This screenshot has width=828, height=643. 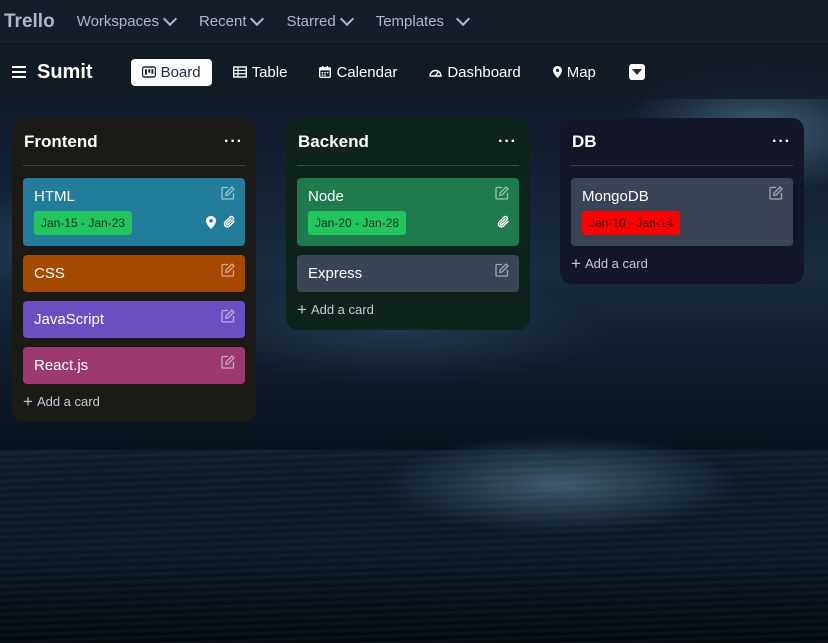 What do you see at coordinates (65, 72) in the screenshot?
I see `board-title: Sumit` at bounding box center [65, 72].